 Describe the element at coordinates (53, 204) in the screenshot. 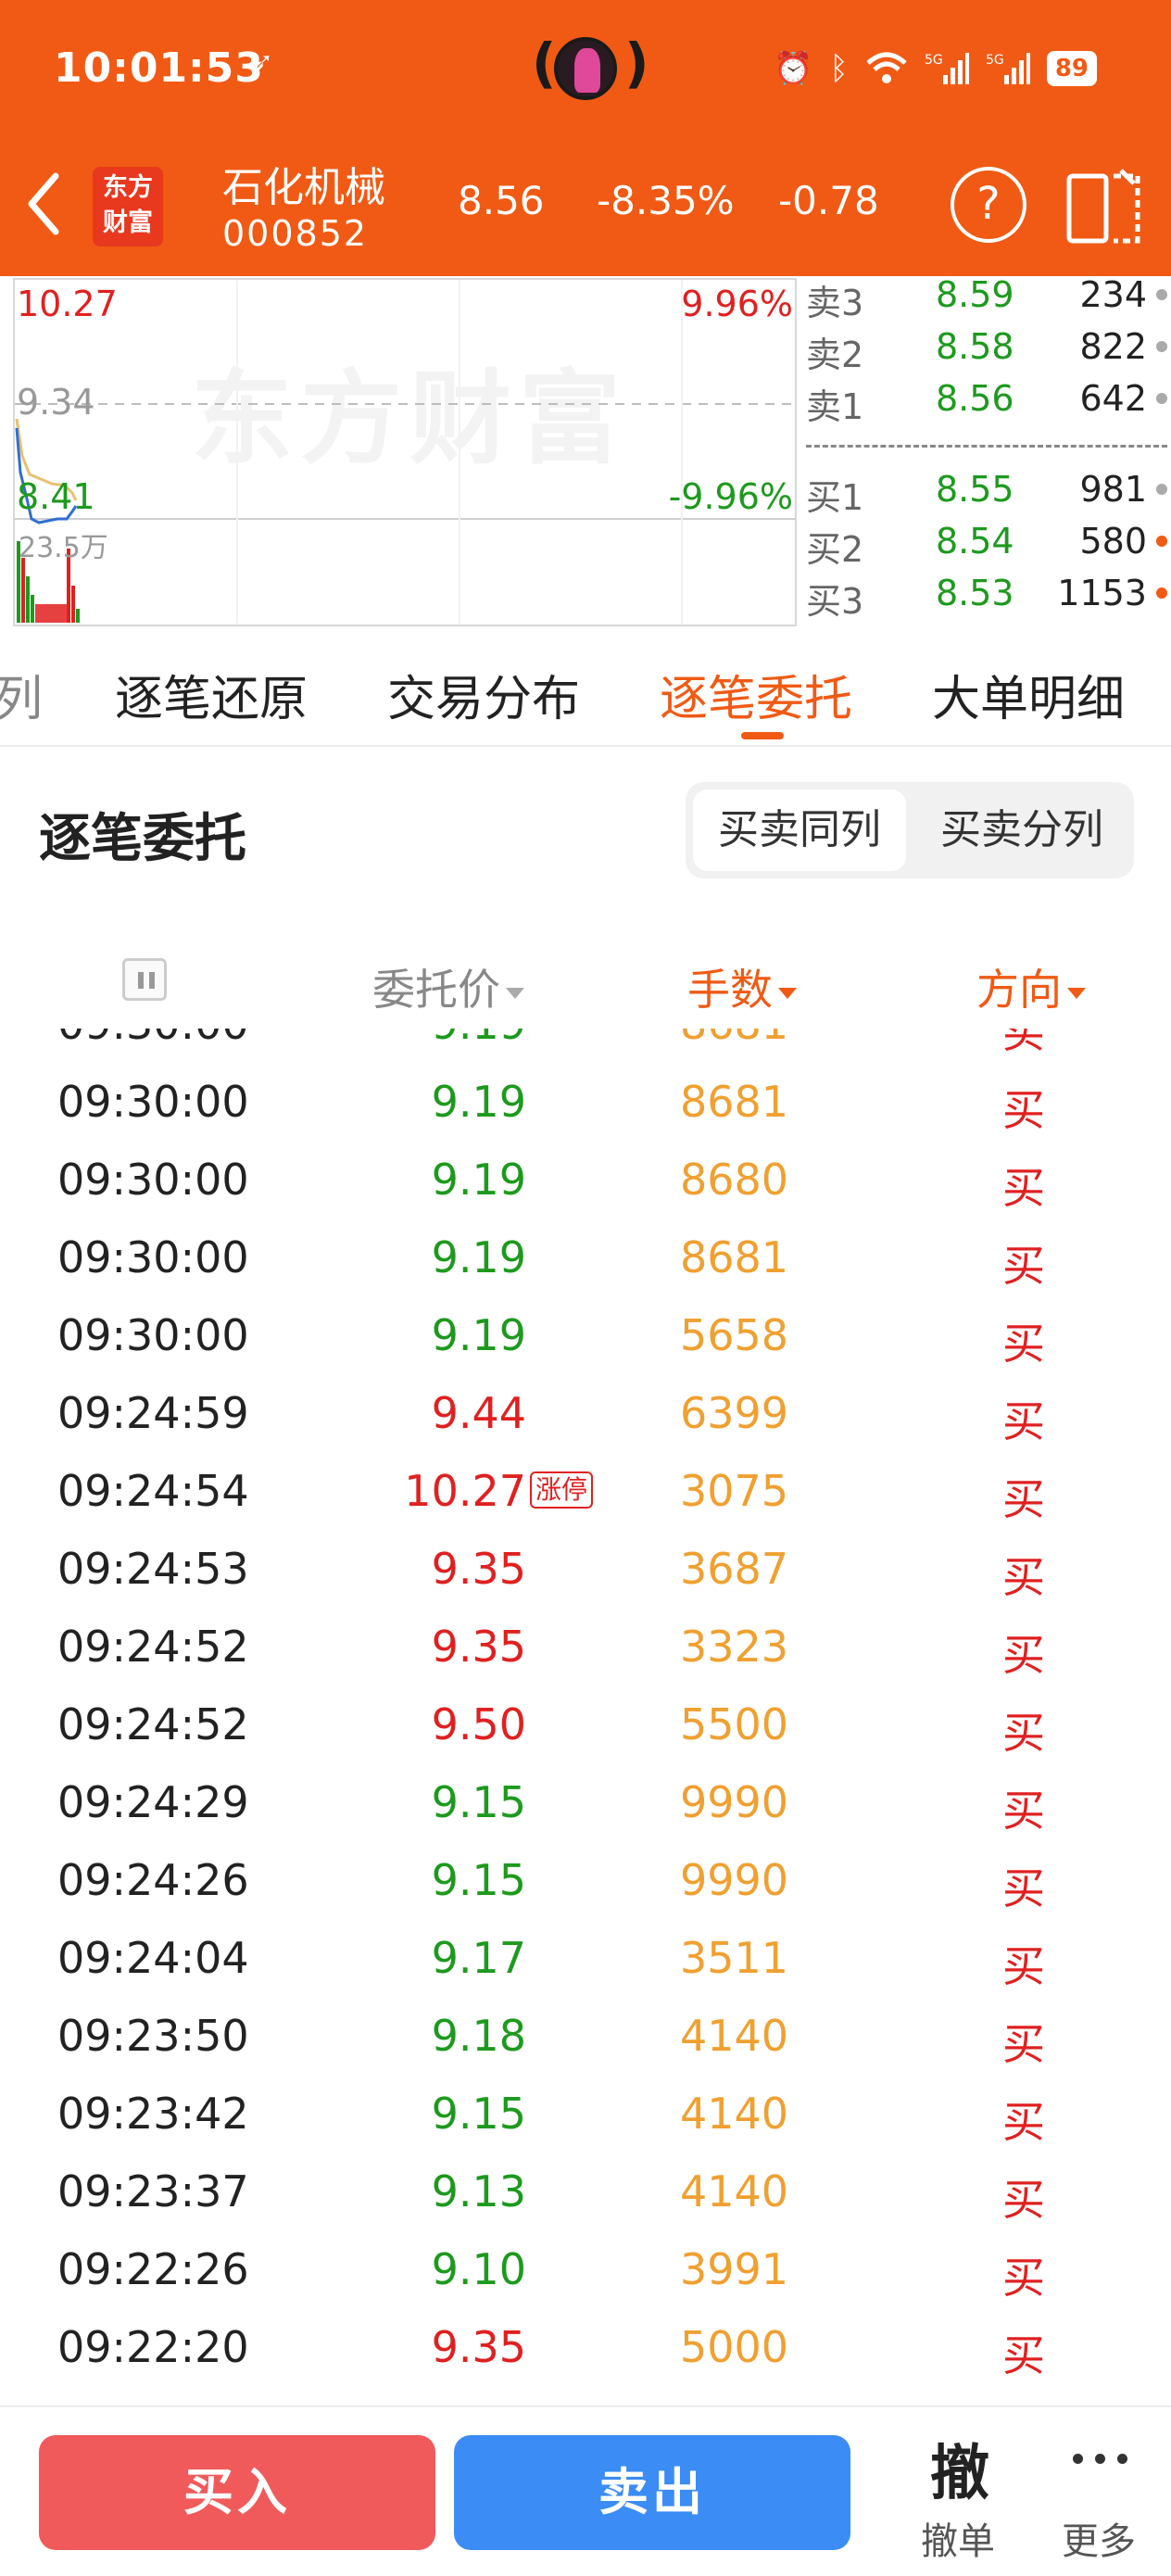

I see `back-button` at that location.